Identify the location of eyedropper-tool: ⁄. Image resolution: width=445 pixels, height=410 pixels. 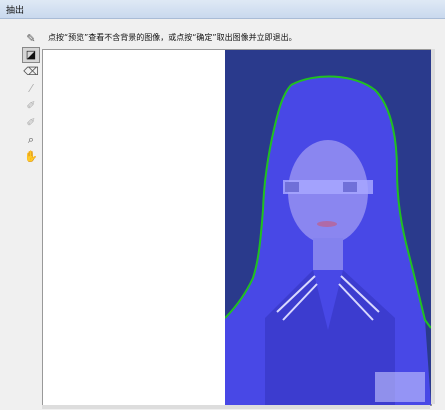
(31, 89).